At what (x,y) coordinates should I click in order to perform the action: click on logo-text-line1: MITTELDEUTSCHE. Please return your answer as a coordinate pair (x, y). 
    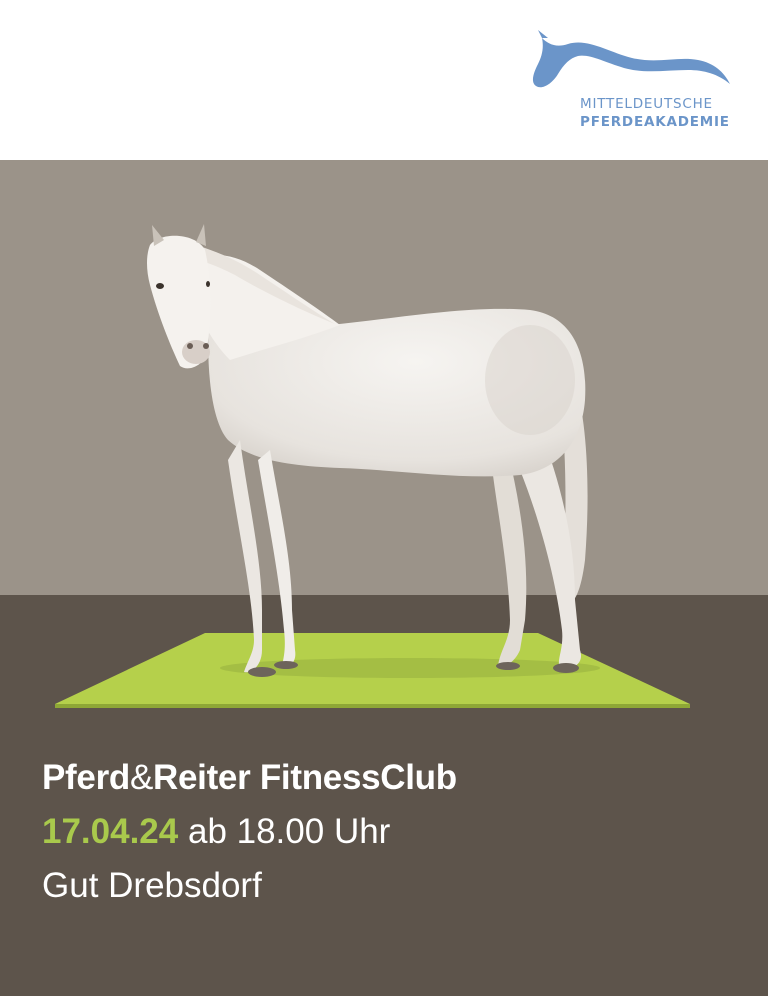
    Looking at the image, I should click on (646, 104).